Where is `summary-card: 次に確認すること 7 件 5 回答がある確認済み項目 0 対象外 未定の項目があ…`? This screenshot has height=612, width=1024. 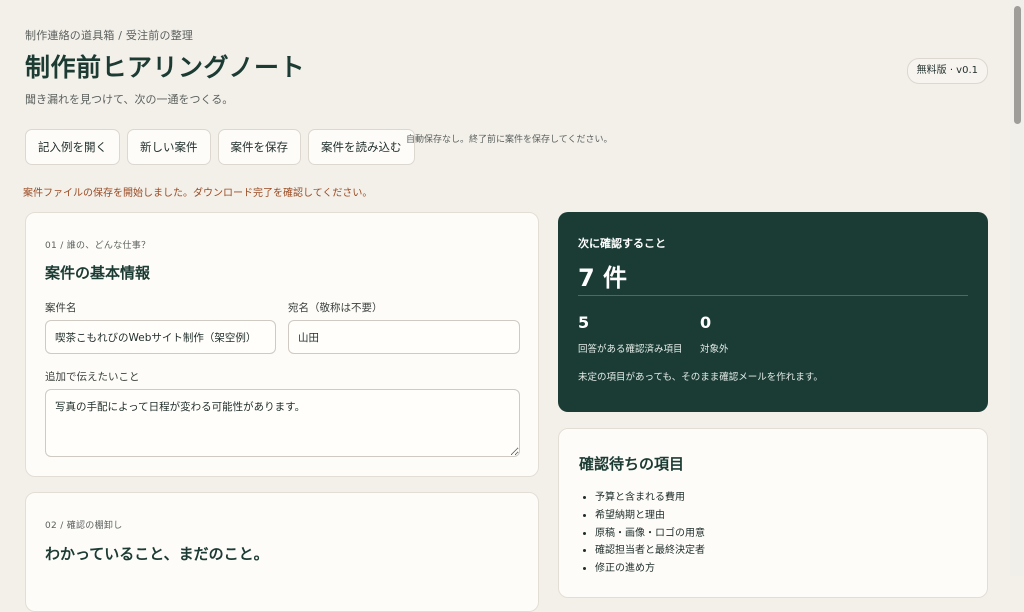 summary-card: 次に確認すること 7 件 5 回答がある確認済み項目 0 対象外 未定の項目があ… is located at coordinates (773, 312).